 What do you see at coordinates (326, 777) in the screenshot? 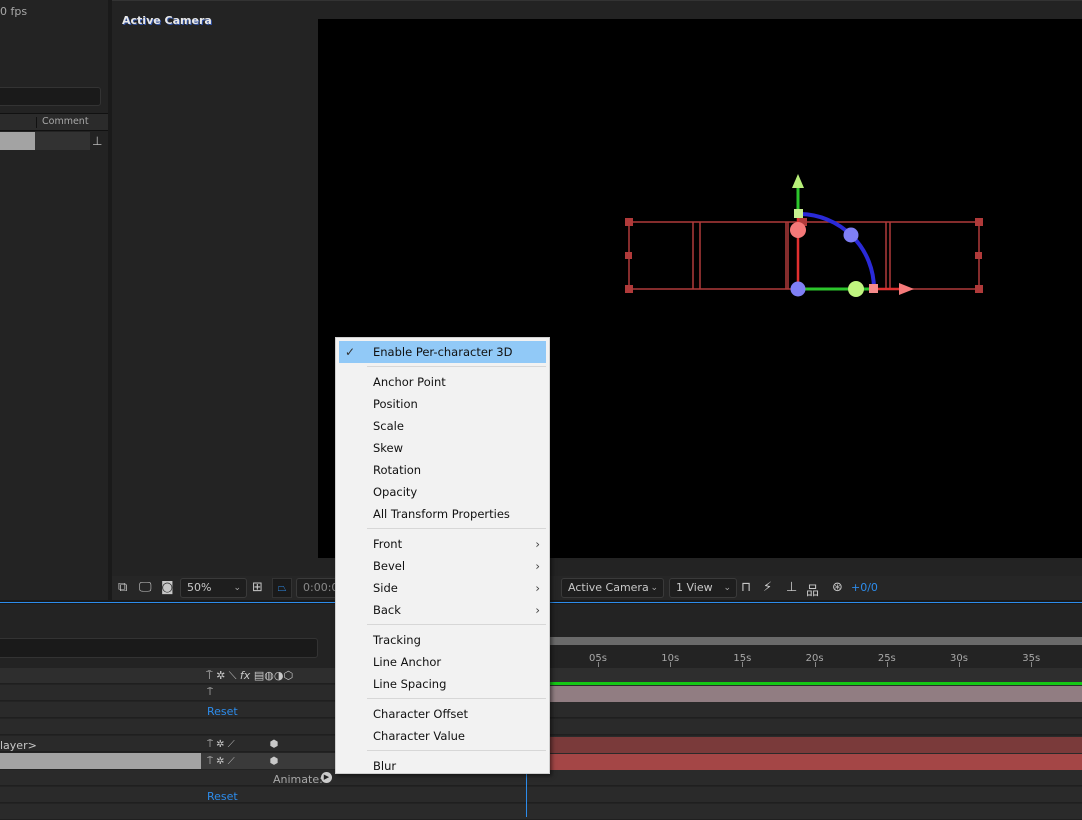
I see `animate-play-icon: ▶` at bounding box center [326, 777].